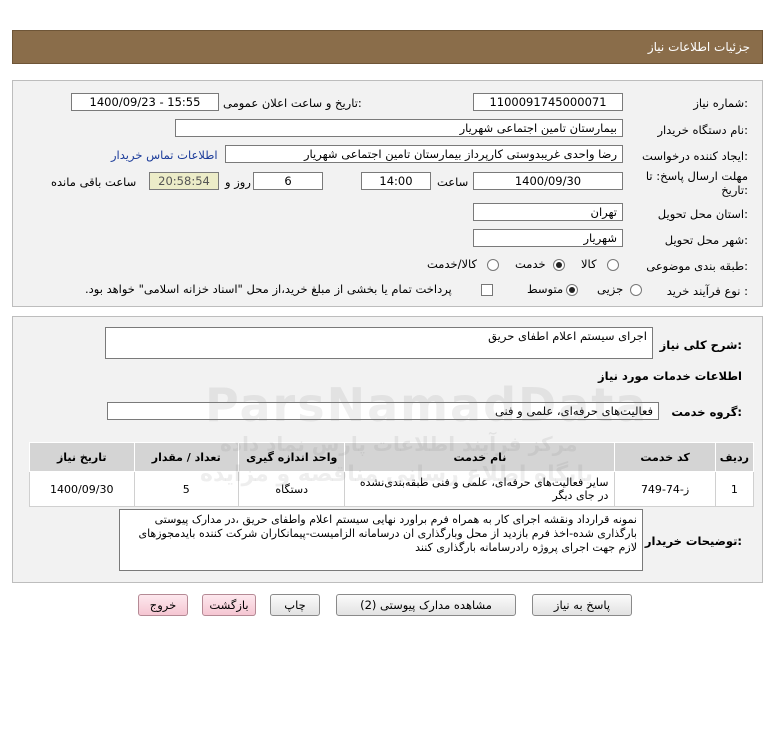  I want to click on category-option-goods-service: کالا/خدمت, so click(452, 264).